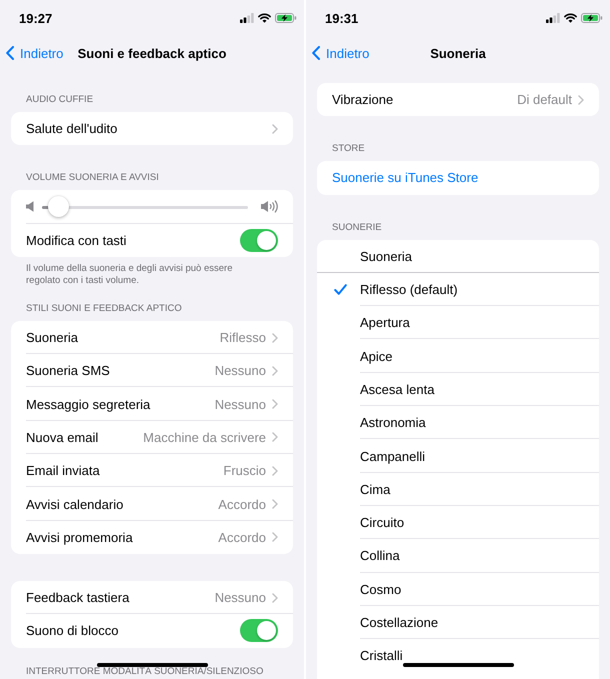  What do you see at coordinates (458, 456) in the screenshot?
I see `ringtone-option: Campanelli` at bounding box center [458, 456].